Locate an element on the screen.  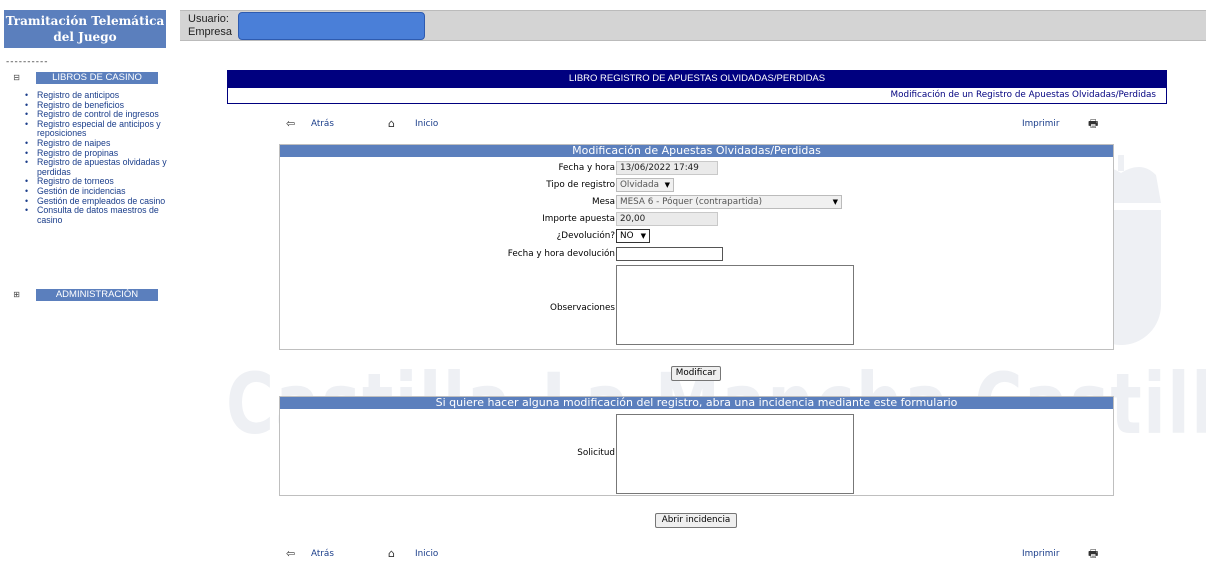
tipo-select: Olvidada ▼ is located at coordinates (645, 185).